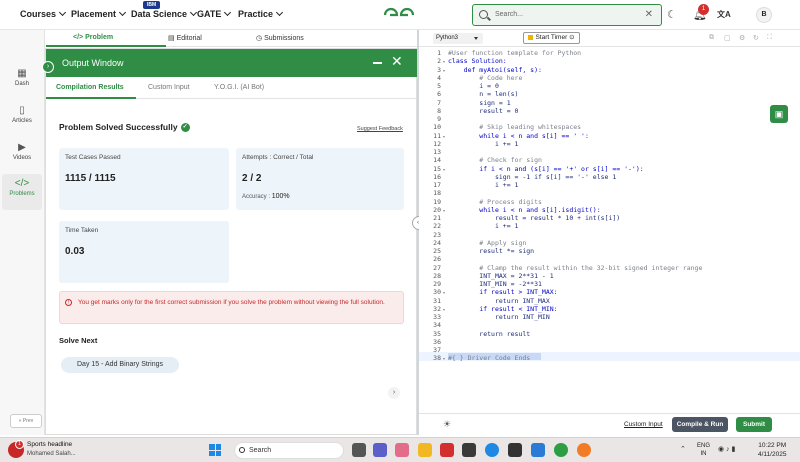 This screenshot has width=800, height=462. I want to click on tab-yogi-ai-bot: Y.O.G.I. (AI Bot), so click(239, 87).